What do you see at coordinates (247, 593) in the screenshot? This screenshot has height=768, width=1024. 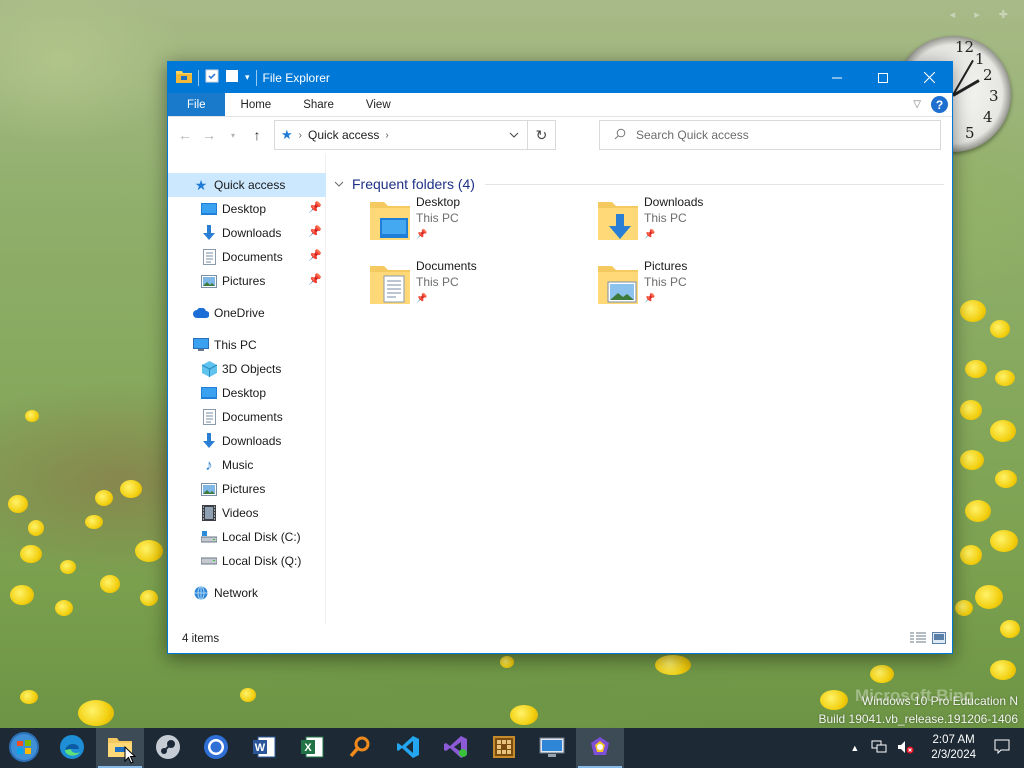 I see `nav-network: Network` at bounding box center [247, 593].